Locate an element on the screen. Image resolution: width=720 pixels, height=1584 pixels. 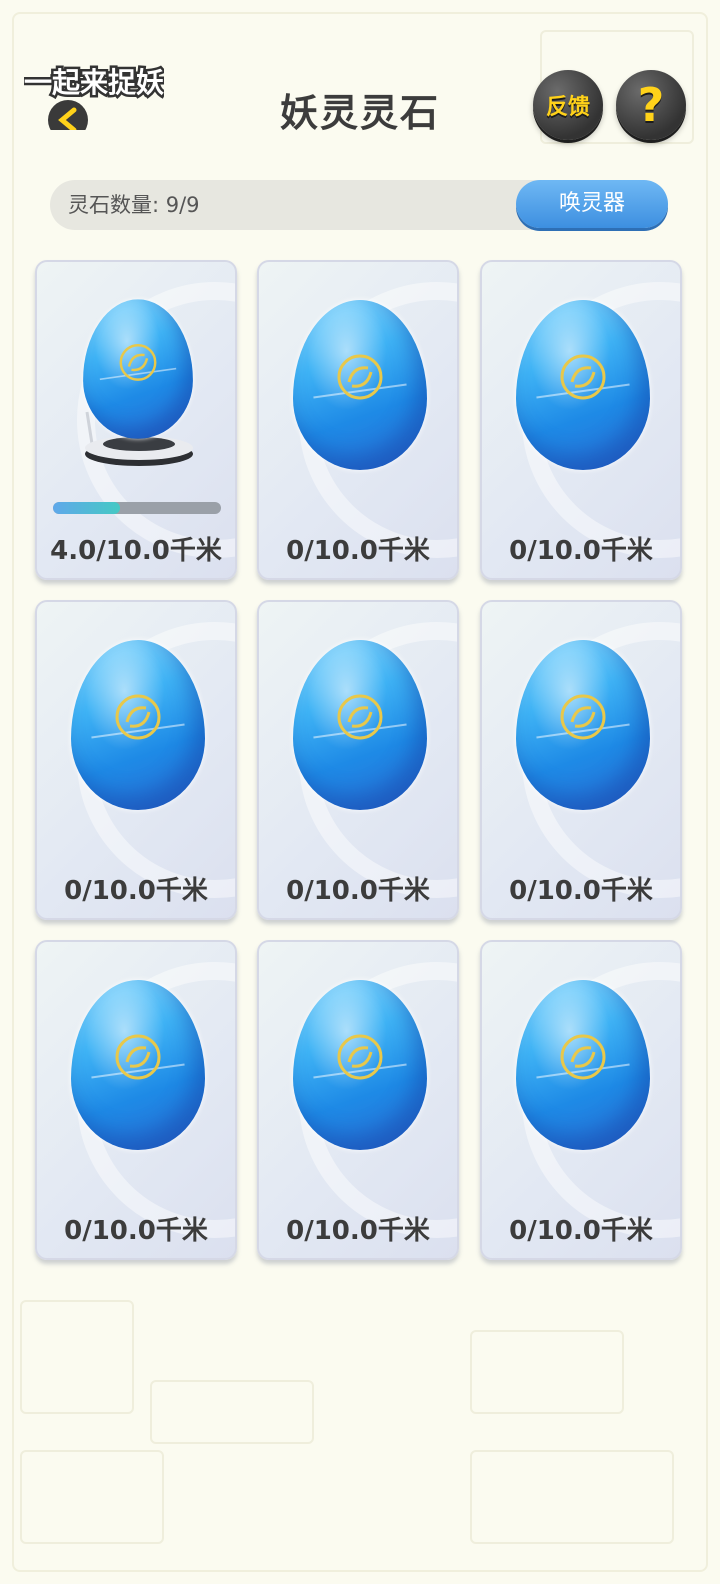
help-button: ? is located at coordinates (651, 105).